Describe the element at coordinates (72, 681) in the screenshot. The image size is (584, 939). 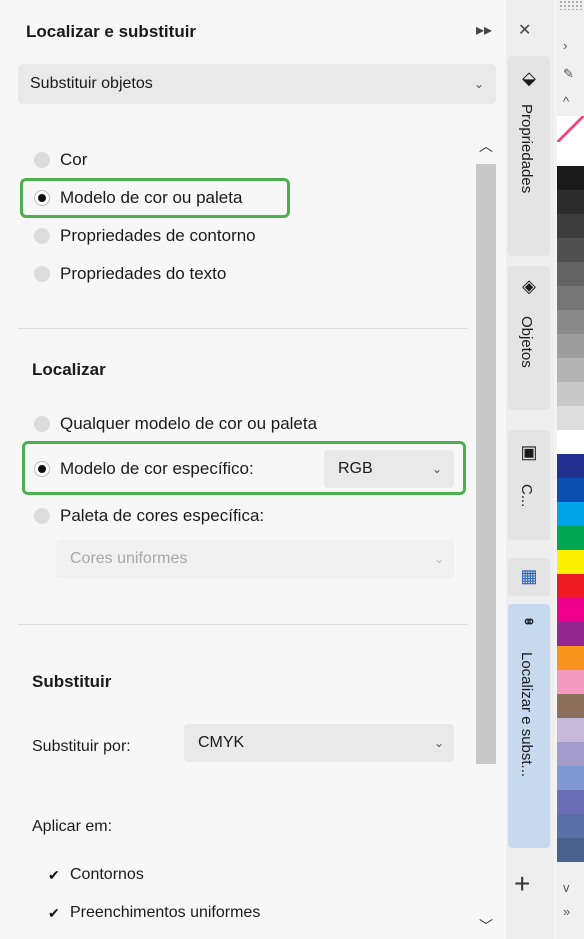
I see `section-heading-substituir: Substituir` at that location.